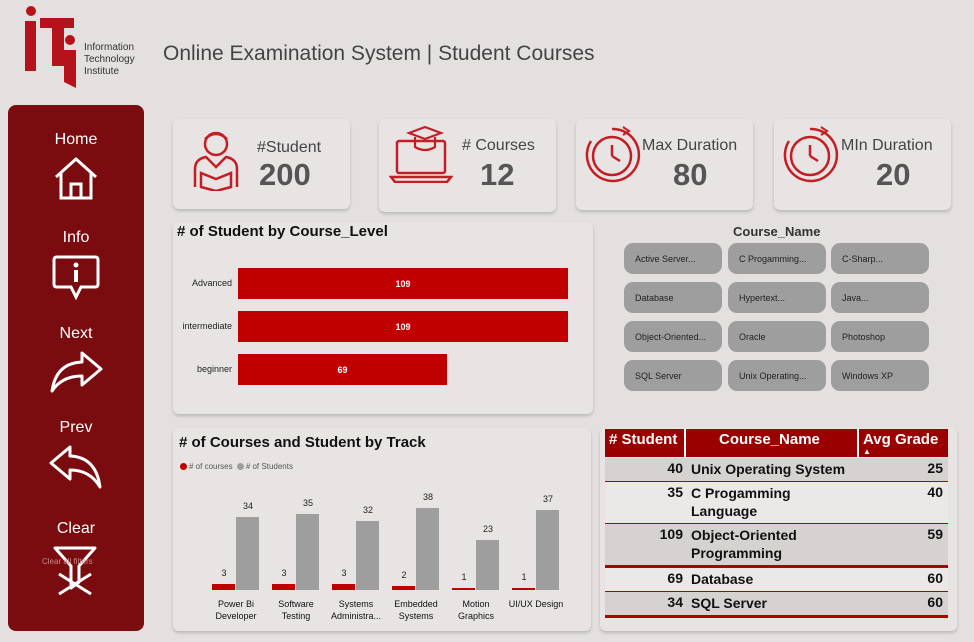 The image size is (974, 642). What do you see at coordinates (935, 468) in the screenshot?
I see `avg-grade-cell: 25` at bounding box center [935, 468].